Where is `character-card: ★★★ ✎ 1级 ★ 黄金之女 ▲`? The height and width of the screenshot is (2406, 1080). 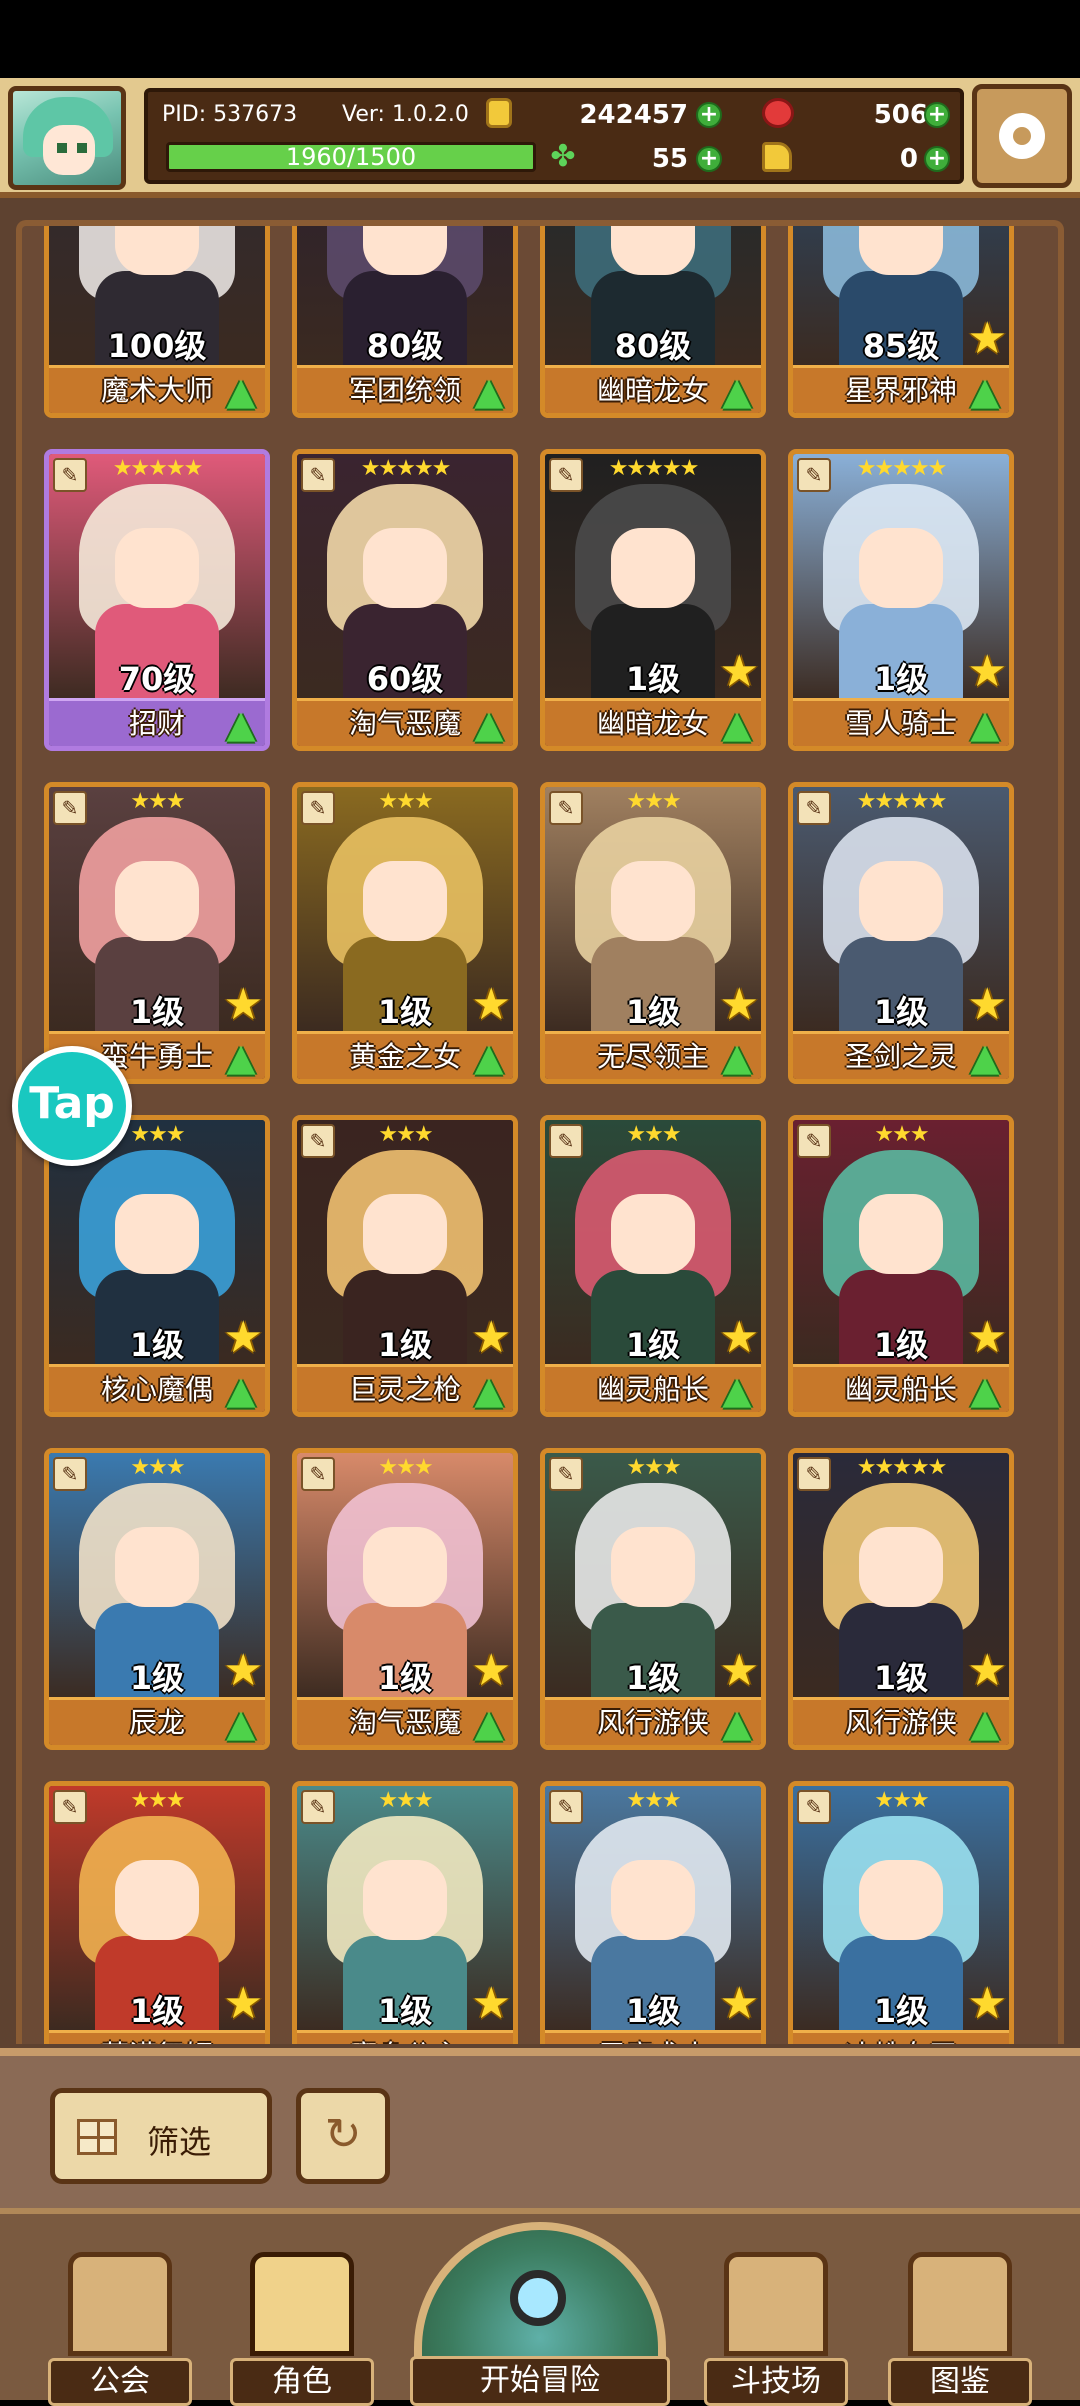
character-card: ★★★ ✎ 1级 ★ 黄金之女 ▲ is located at coordinates (405, 933).